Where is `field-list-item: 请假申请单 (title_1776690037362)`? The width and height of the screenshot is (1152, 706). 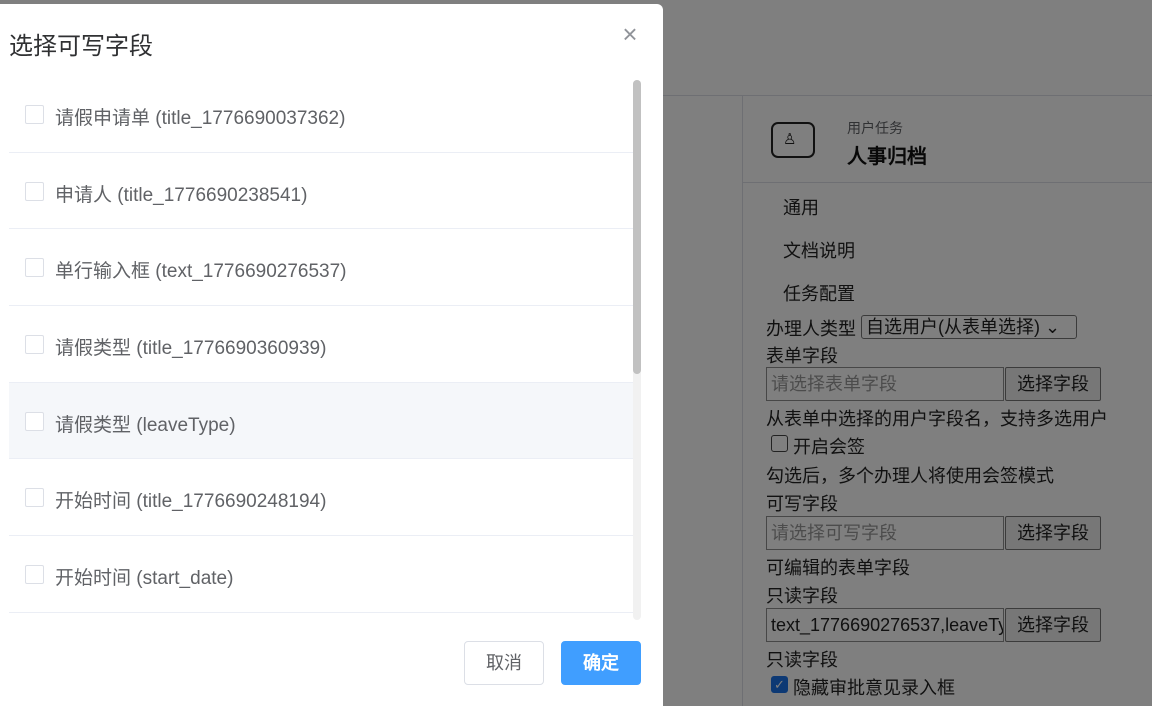
field-list-item: 请假申请单 (title_1776690037362) is located at coordinates (321, 114).